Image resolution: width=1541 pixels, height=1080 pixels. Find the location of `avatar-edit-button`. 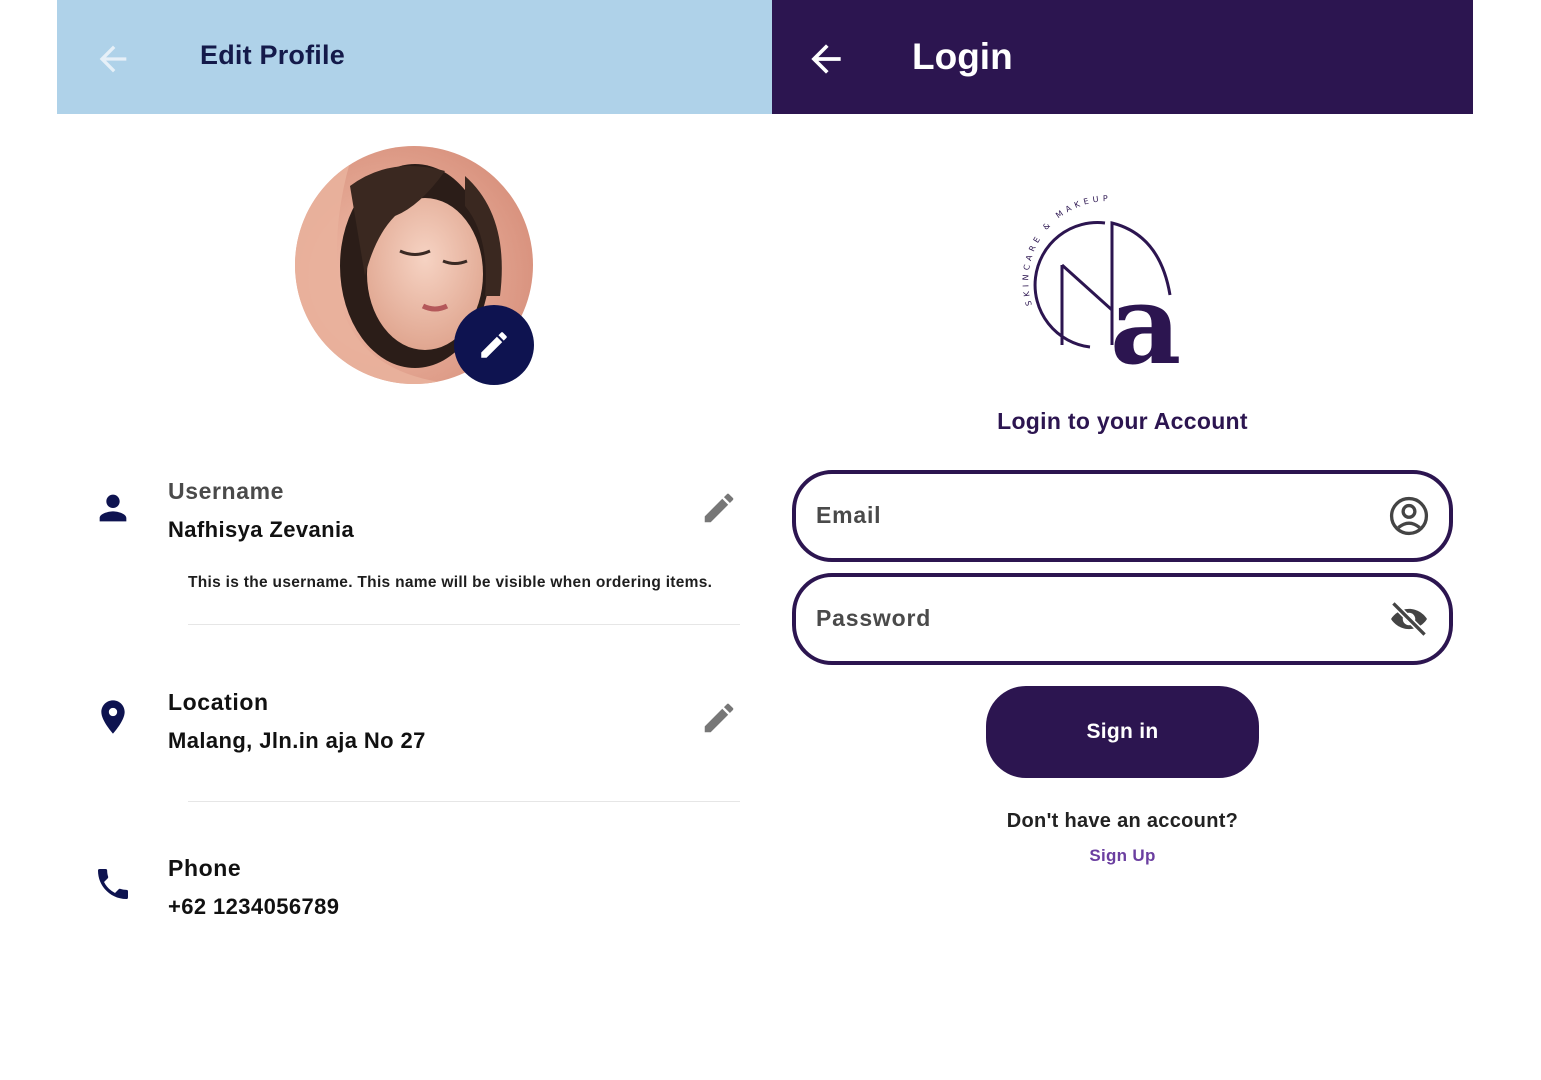

avatar-edit-button is located at coordinates (494, 345).